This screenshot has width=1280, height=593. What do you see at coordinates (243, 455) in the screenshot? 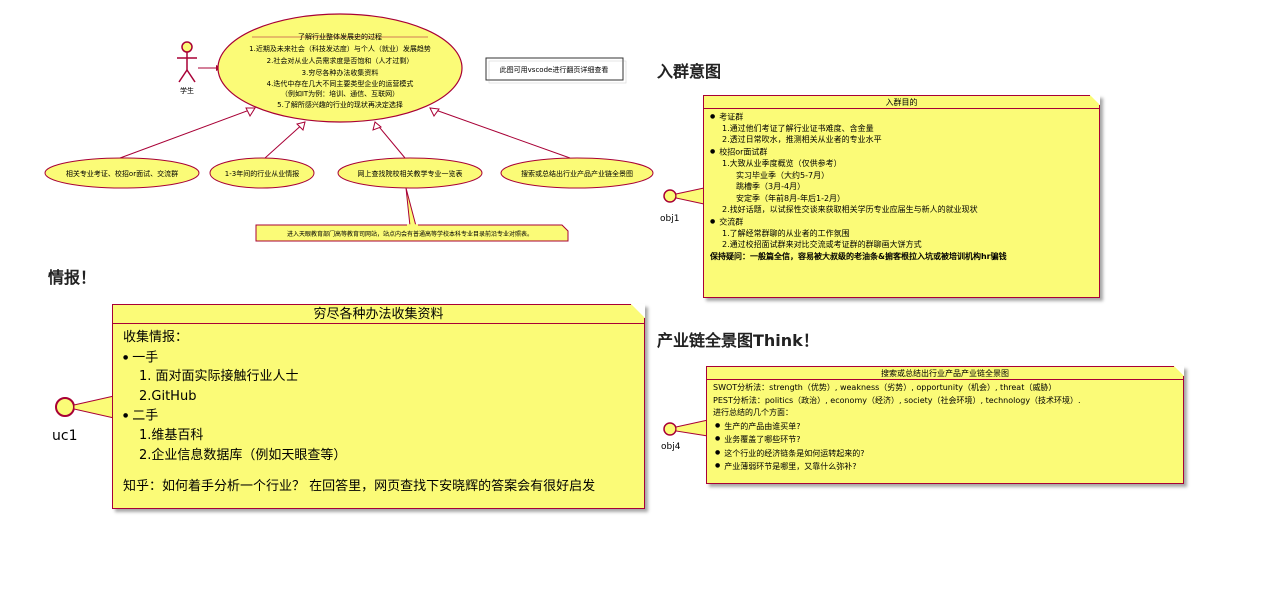
I see `uc1-item: 2.企业信息数据库（例如天眼查等）` at bounding box center [243, 455].